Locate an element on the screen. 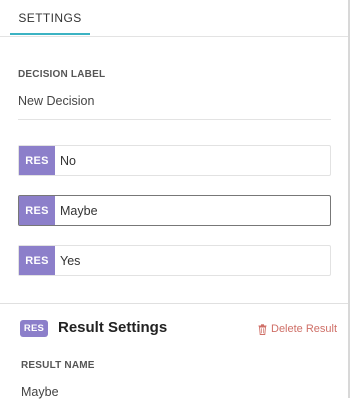 Image resolution: width=350 pixels, height=399 pixels. tab-bar: SETTINGS is located at coordinates (174, 18).